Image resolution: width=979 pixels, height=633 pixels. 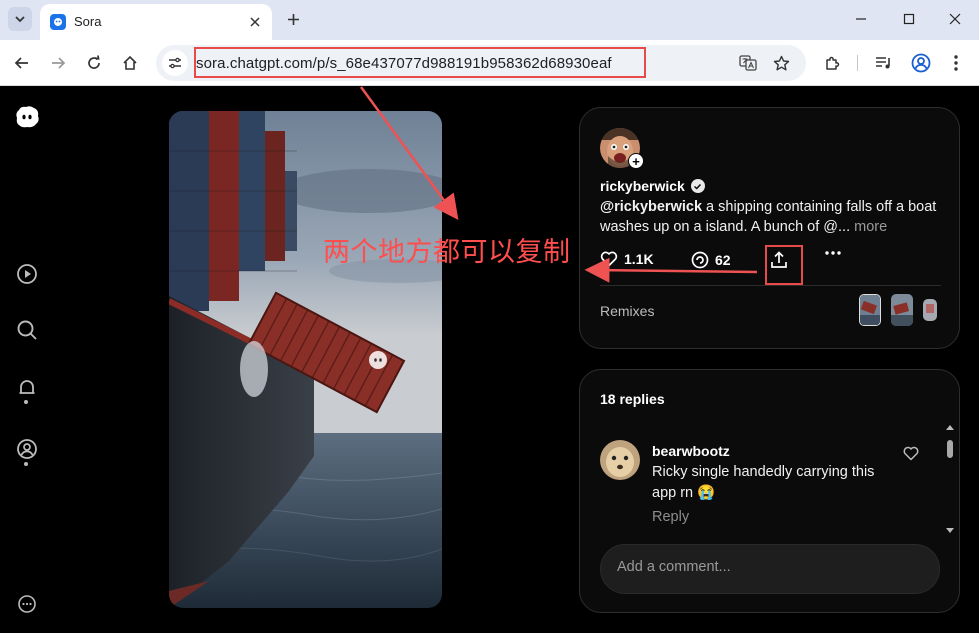 What do you see at coordinates (27, 117) in the screenshot?
I see `sora-logo-icon` at bounding box center [27, 117].